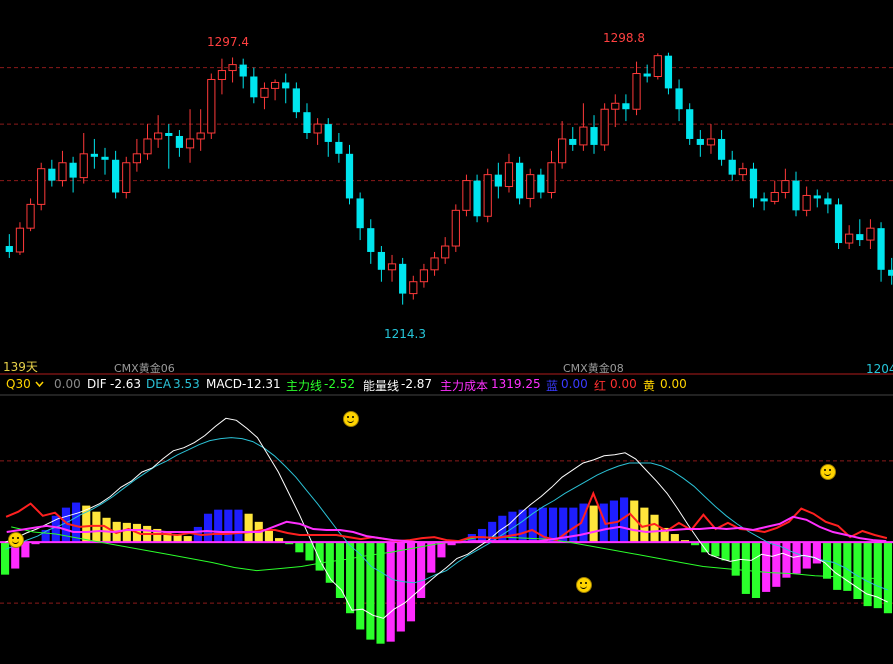 Image resolution: width=893 pixels, height=664 pixels. Describe the element at coordinates (623, 384) in the screenshot. I see `red-value: 0.00` at that location.